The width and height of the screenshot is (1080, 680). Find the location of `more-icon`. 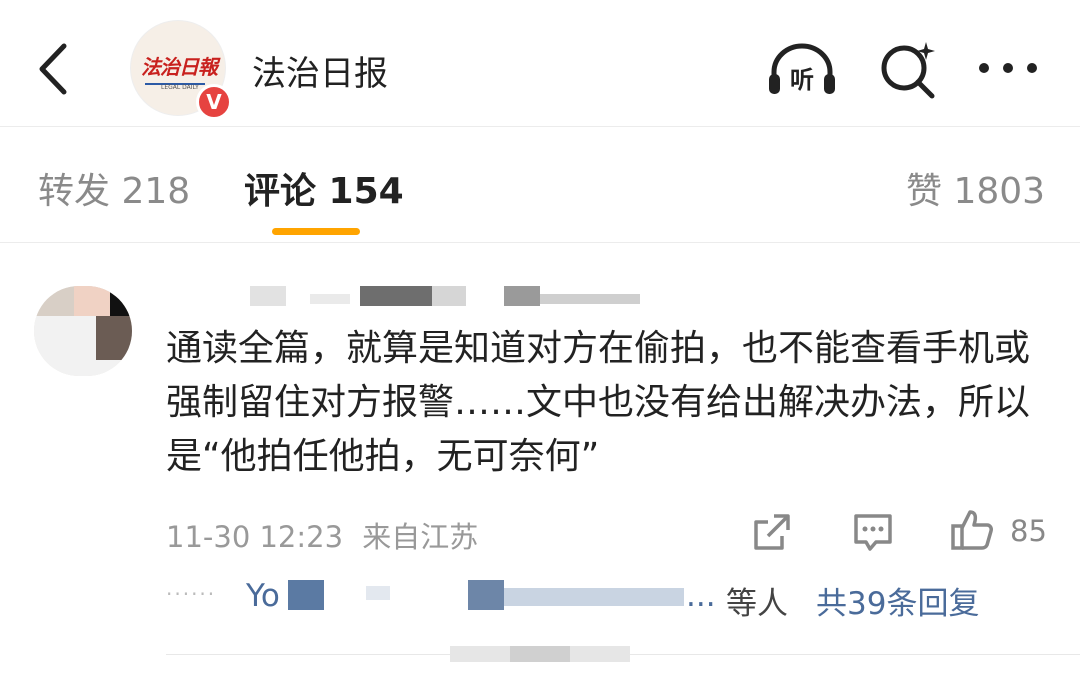

more-icon is located at coordinates (1008, 68).